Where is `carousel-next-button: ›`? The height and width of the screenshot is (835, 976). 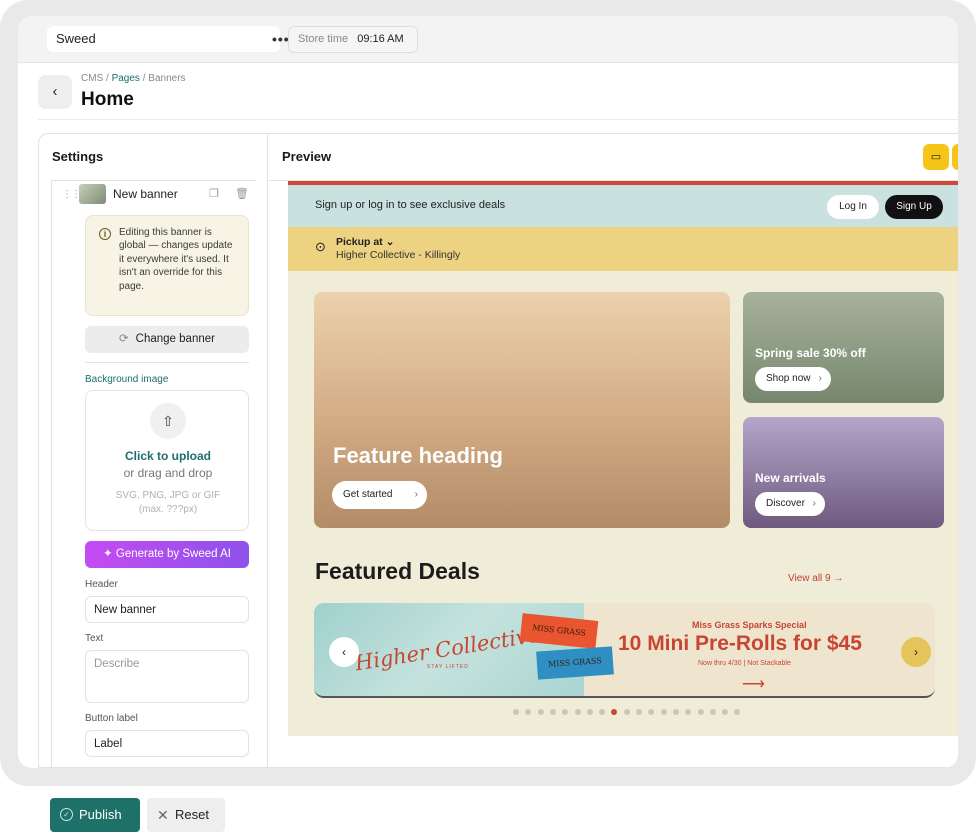
carousel-next-button: › is located at coordinates (916, 652).